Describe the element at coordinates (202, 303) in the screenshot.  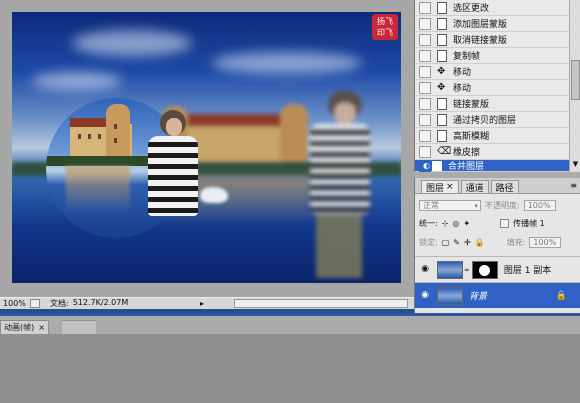
I see `status-arrow-icon: ▸` at that location.